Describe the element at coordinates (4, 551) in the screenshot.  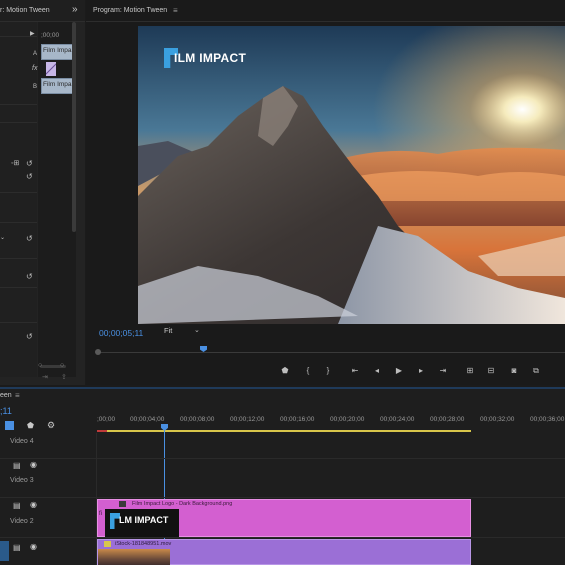
I see `track-target-toggle` at that location.